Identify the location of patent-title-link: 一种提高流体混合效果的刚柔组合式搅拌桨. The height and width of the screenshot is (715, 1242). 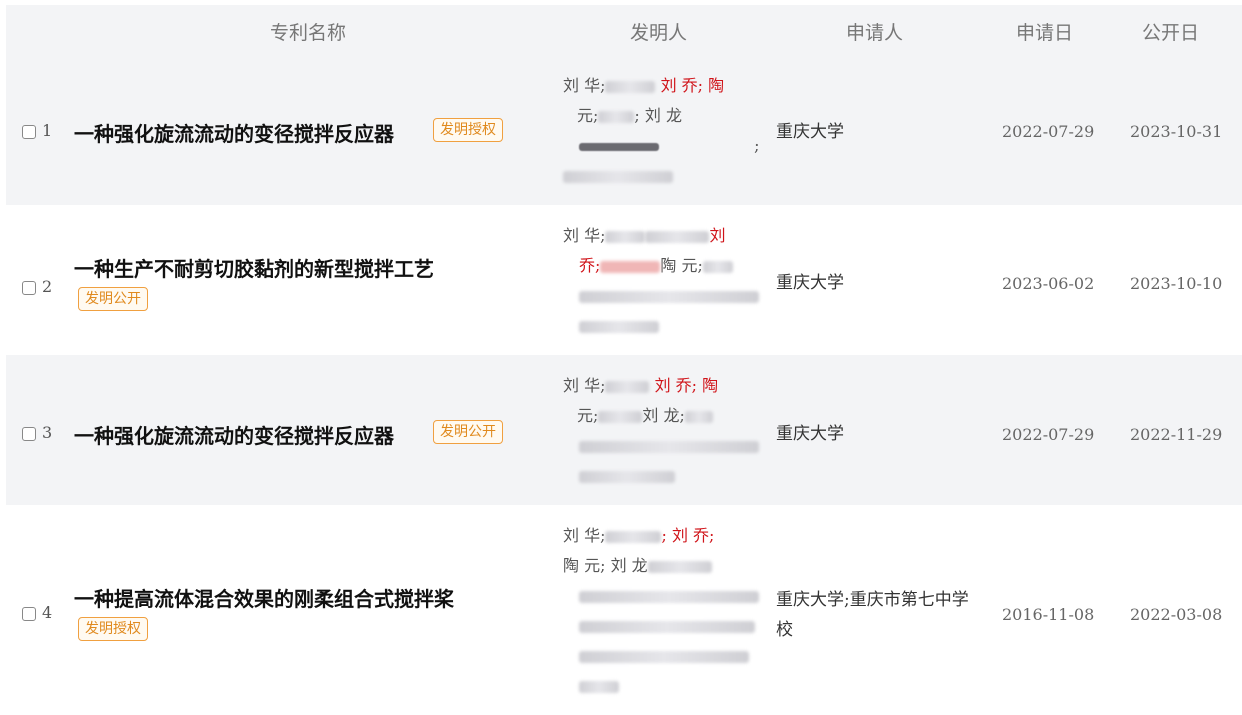
(264, 597).